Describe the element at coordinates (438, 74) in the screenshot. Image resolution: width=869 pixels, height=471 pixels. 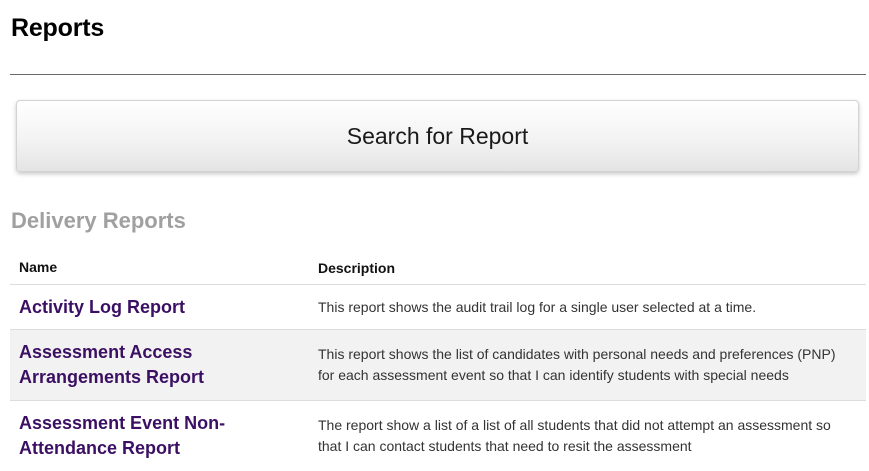
I see `title-divider` at that location.